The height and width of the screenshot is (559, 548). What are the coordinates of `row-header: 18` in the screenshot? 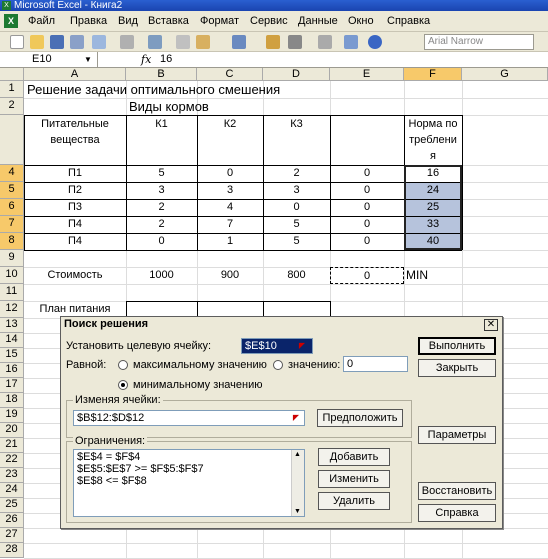 It's located at (12, 400).